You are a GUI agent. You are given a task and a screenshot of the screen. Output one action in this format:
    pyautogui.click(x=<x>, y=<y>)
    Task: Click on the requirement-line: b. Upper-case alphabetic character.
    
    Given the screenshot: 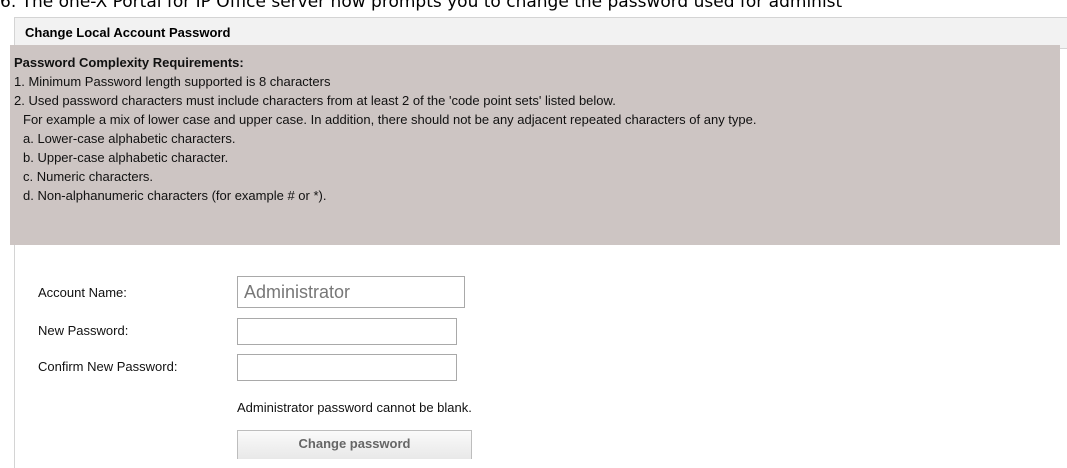 What is the action you would take?
    pyautogui.click(x=126, y=157)
    